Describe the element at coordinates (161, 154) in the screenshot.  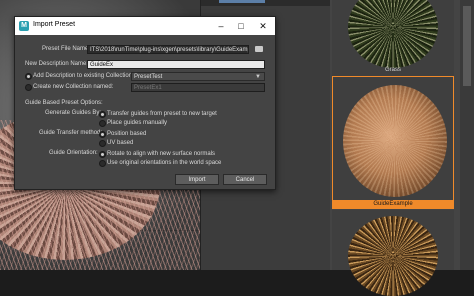
I see `rotate-align-option: Rotate to align with new surface normals` at that location.